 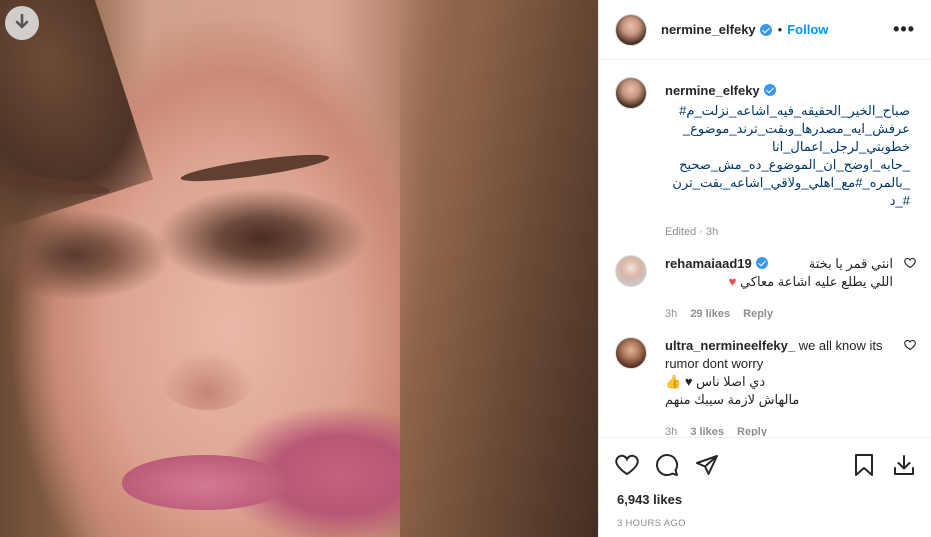 I want to click on commenter-username: rehamaiaad19, so click(x=708, y=263).